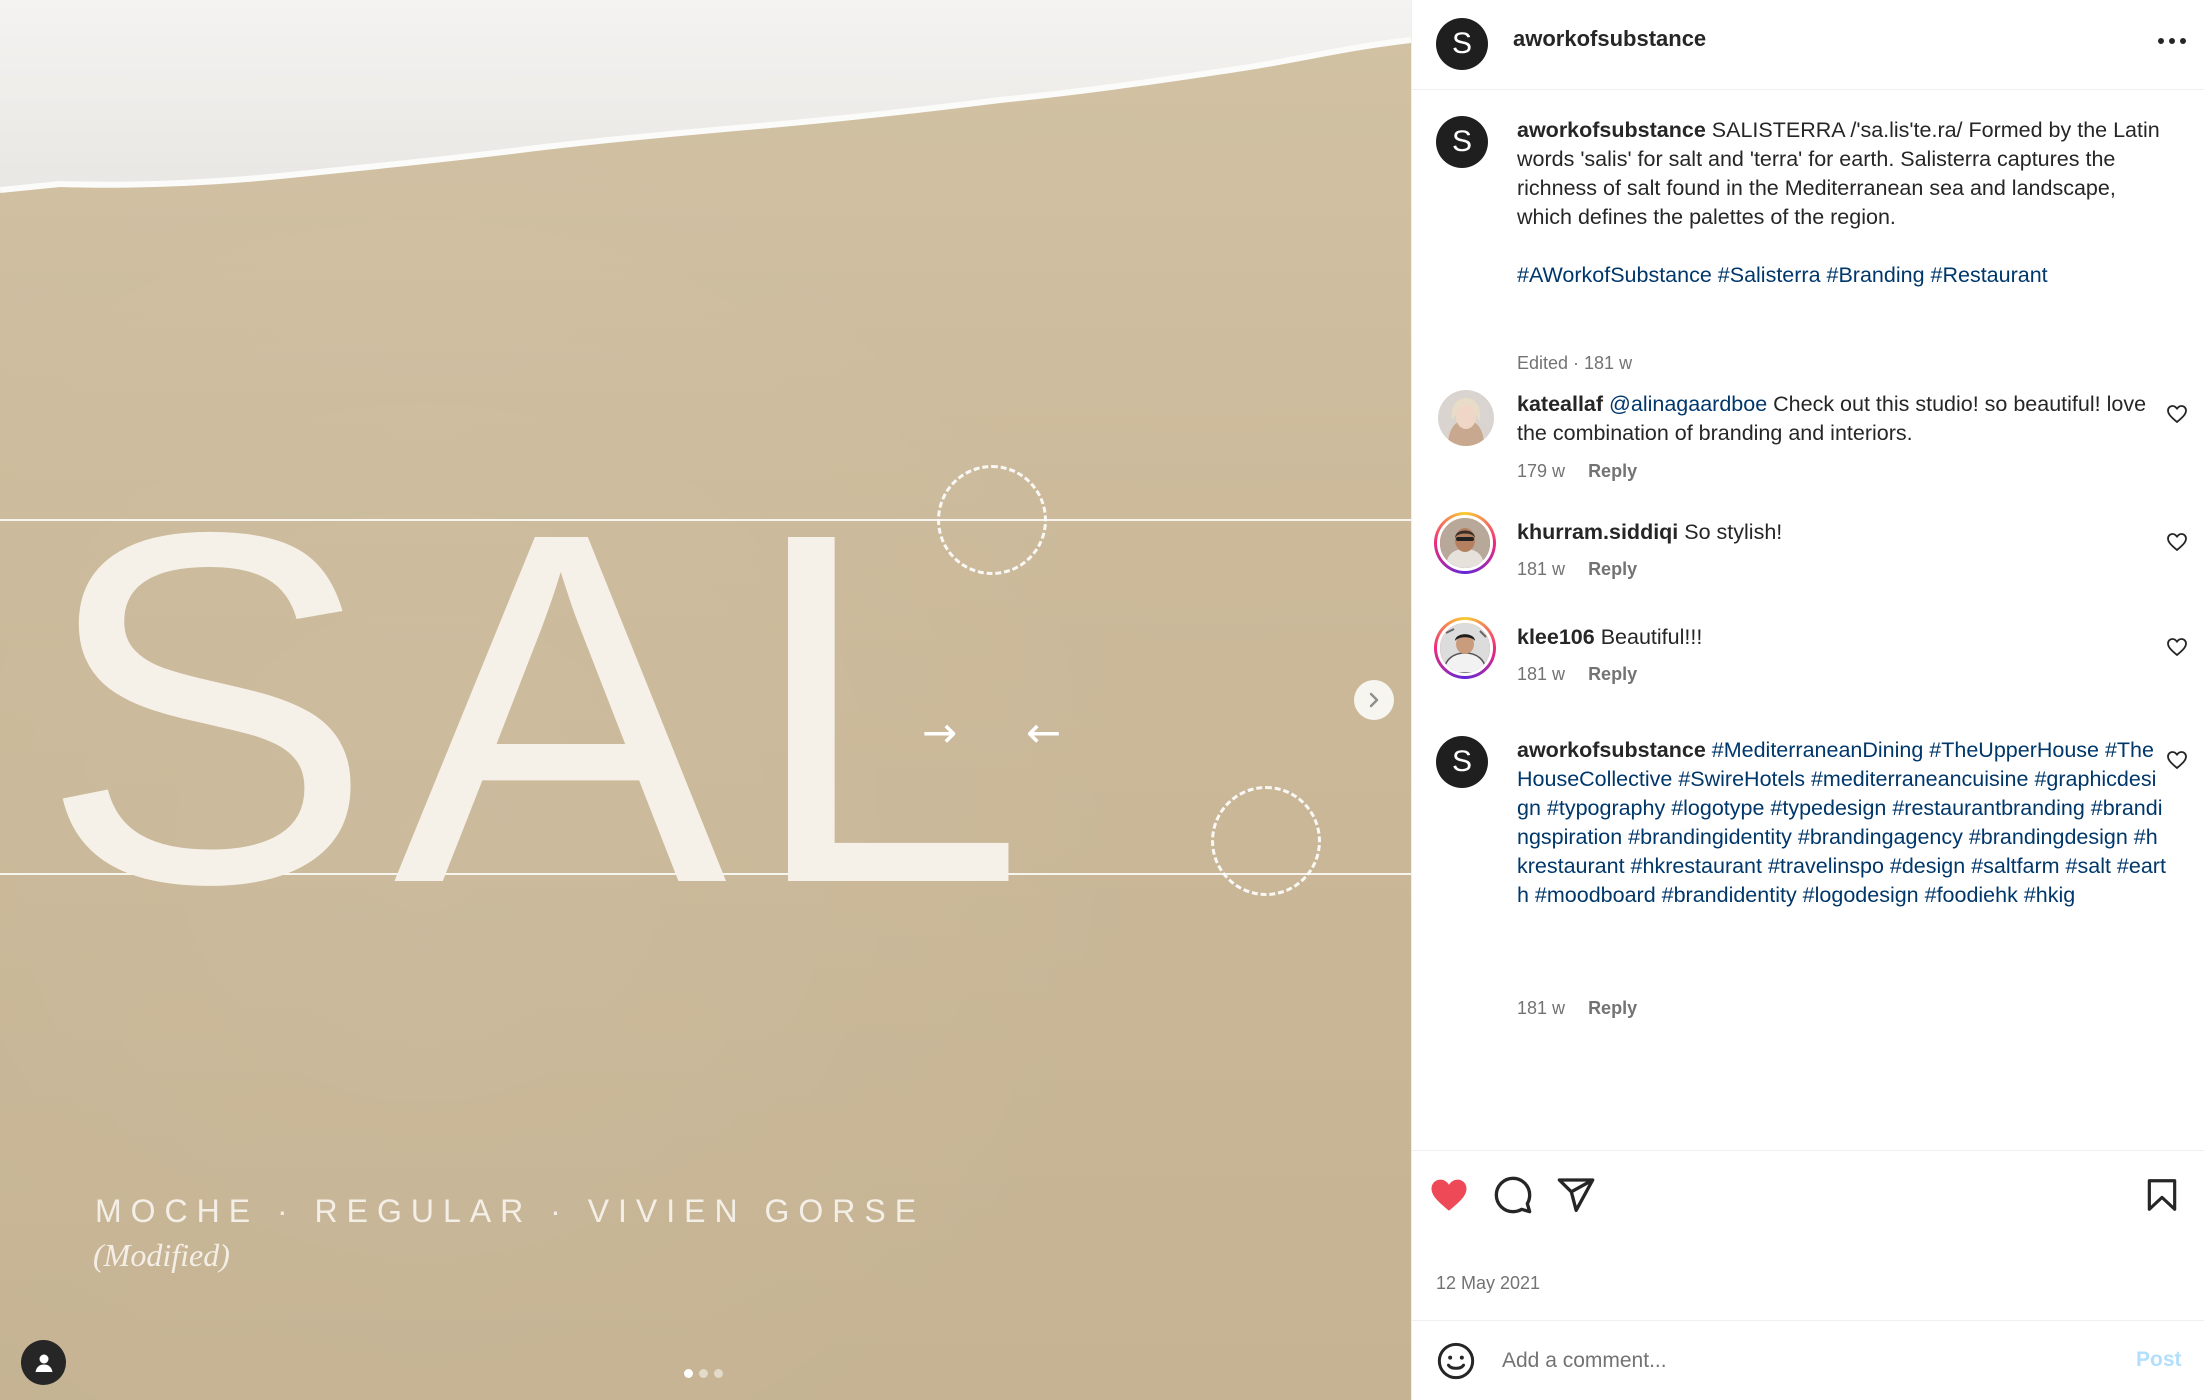 This screenshot has height=1400, width=2204. What do you see at coordinates (940, 732) in the screenshot?
I see `arrow-right-icon: →` at bounding box center [940, 732].